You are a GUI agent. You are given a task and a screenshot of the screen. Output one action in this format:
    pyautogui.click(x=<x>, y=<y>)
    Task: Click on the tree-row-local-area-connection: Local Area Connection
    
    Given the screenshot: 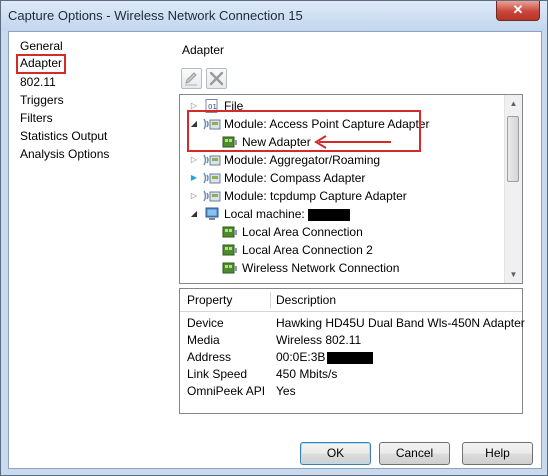 What is the action you would take?
    pyautogui.click(x=340, y=232)
    